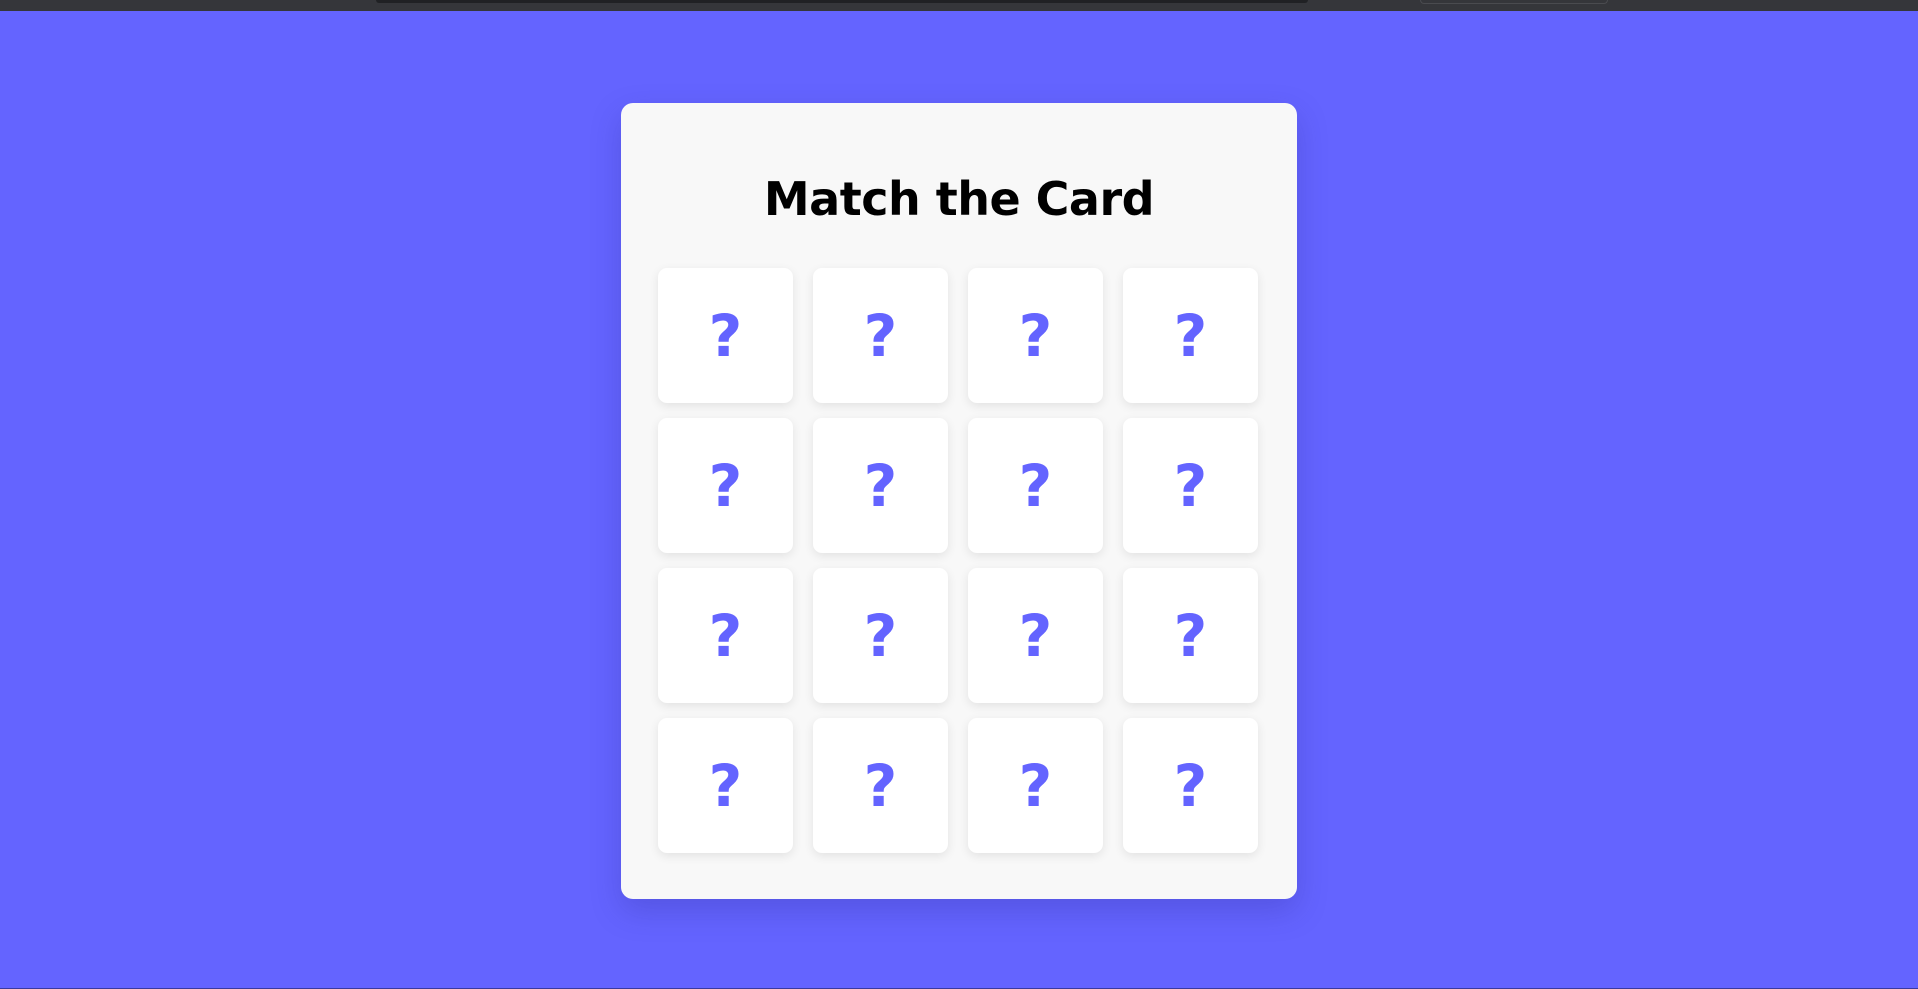  I want to click on game-title: Match the Card, so click(959, 199).